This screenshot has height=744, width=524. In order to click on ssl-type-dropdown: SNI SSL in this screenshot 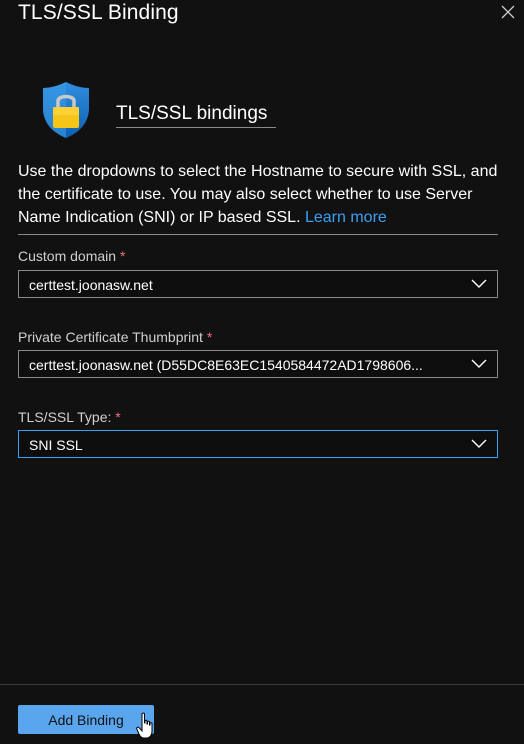, I will do `click(258, 444)`.